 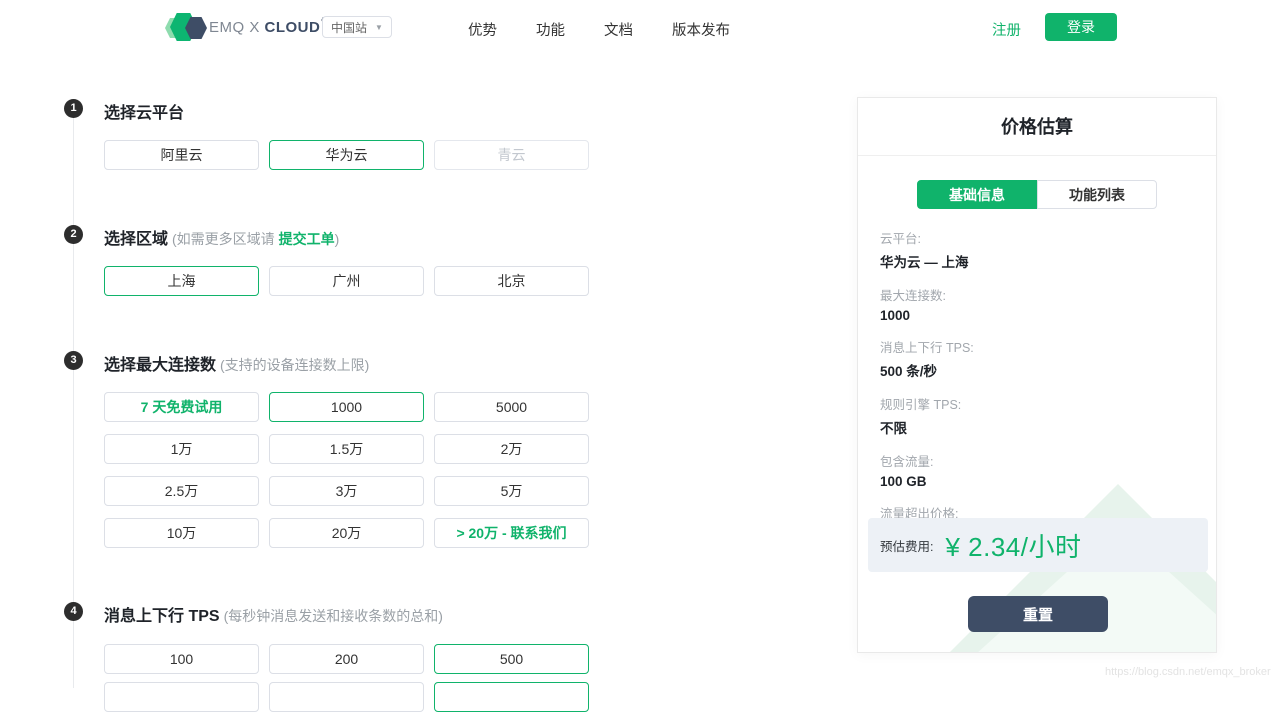 I want to click on detail-label: 最大连接数:, so click(x=913, y=296).